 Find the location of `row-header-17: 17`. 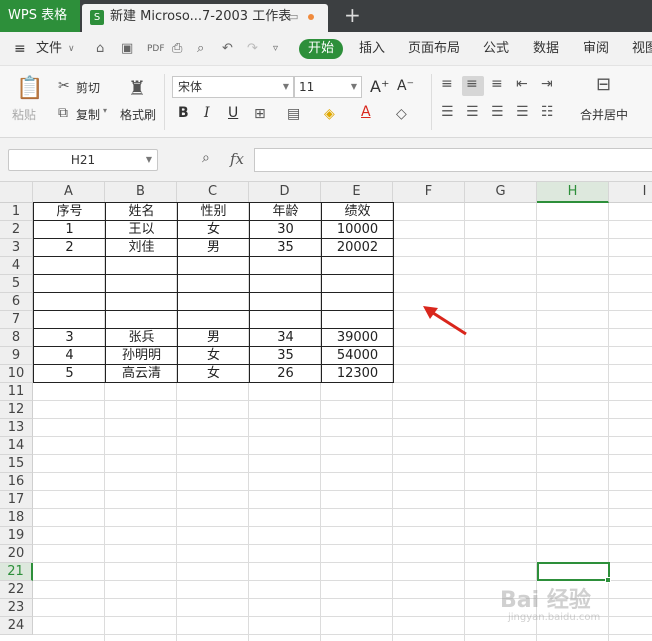

row-header-17: 17 is located at coordinates (16, 500).